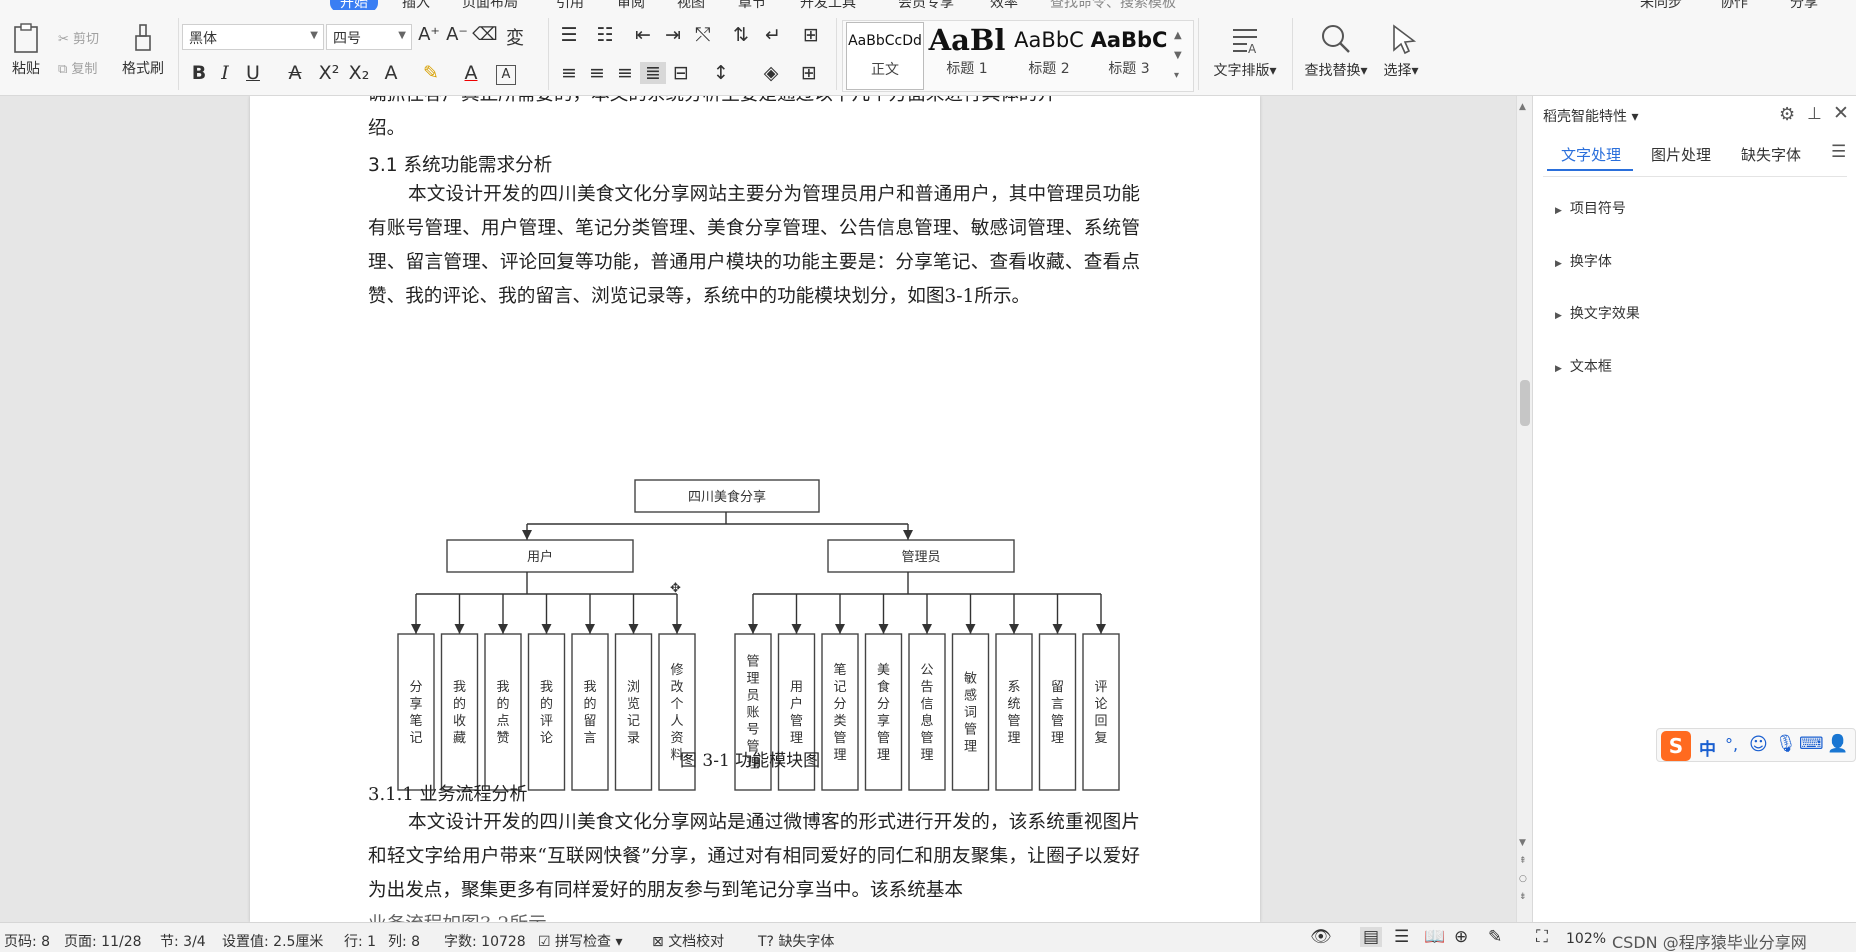 This screenshot has height=952, width=1856. Describe the element at coordinates (811, 35) in the screenshot. I see `table-tool-icon: ⊞` at that location.